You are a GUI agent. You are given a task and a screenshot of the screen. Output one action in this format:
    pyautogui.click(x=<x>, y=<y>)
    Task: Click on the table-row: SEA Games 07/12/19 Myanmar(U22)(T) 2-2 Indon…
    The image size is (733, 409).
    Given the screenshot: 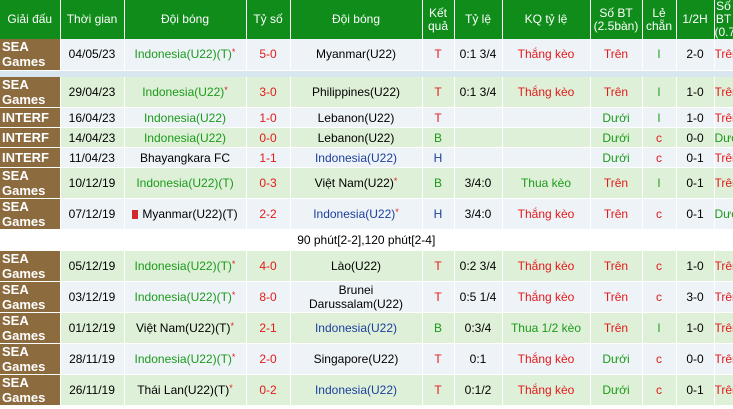 What is the action you would take?
    pyautogui.click(x=366, y=214)
    